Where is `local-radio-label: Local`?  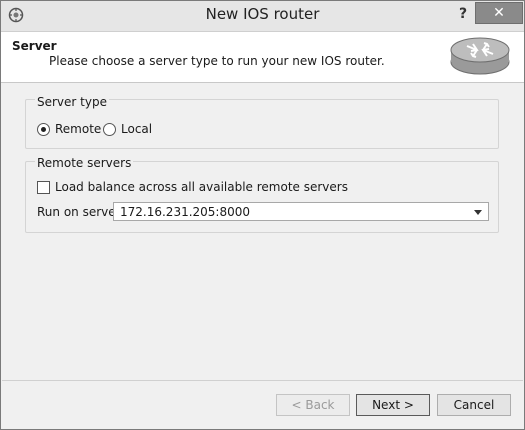 local-radio-label: Local is located at coordinates (136, 129).